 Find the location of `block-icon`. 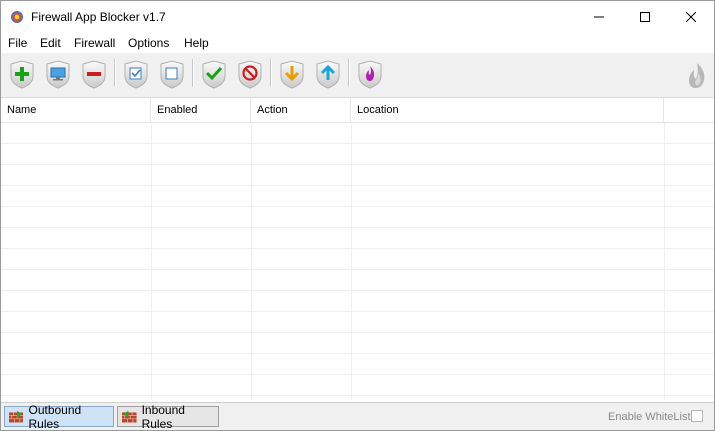

block-icon is located at coordinates (250, 74).